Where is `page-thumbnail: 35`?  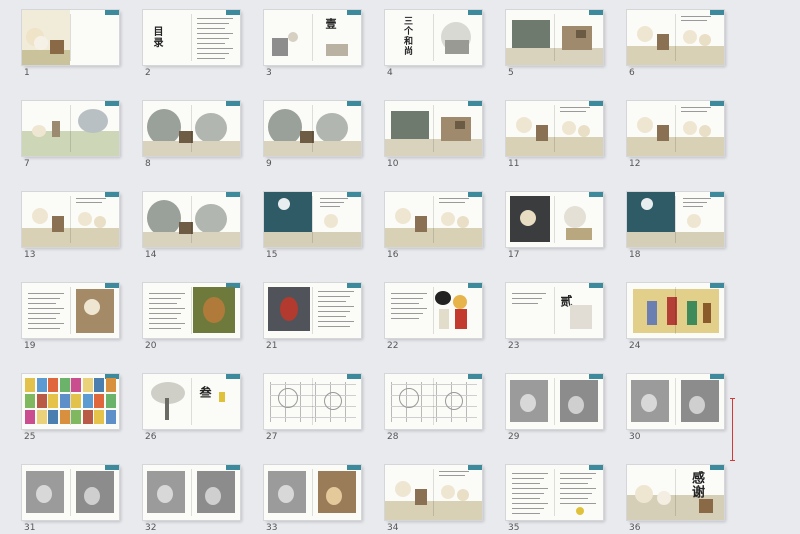
page-thumbnail: 35 is located at coordinates (554, 499).